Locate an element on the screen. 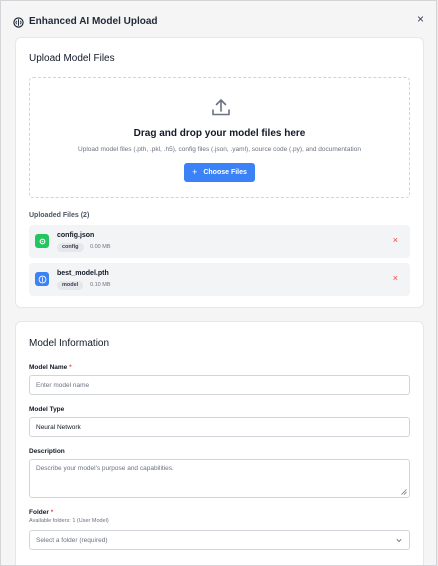 Image resolution: width=438 pixels, height=566 pixels. upload-section-title: Upload Model Files is located at coordinates (72, 58).